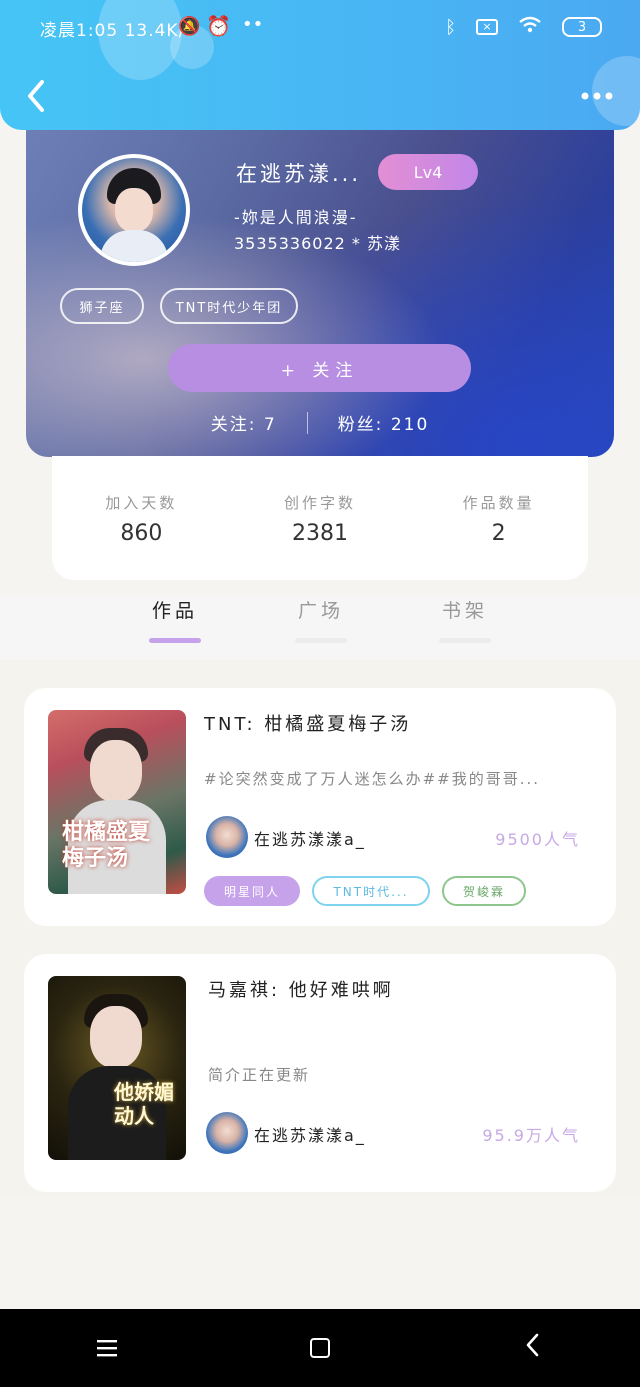 This screenshot has height=1387, width=640. What do you see at coordinates (117, 1068) in the screenshot?
I see `work-cover: 他娇媚动人` at bounding box center [117, 1068].